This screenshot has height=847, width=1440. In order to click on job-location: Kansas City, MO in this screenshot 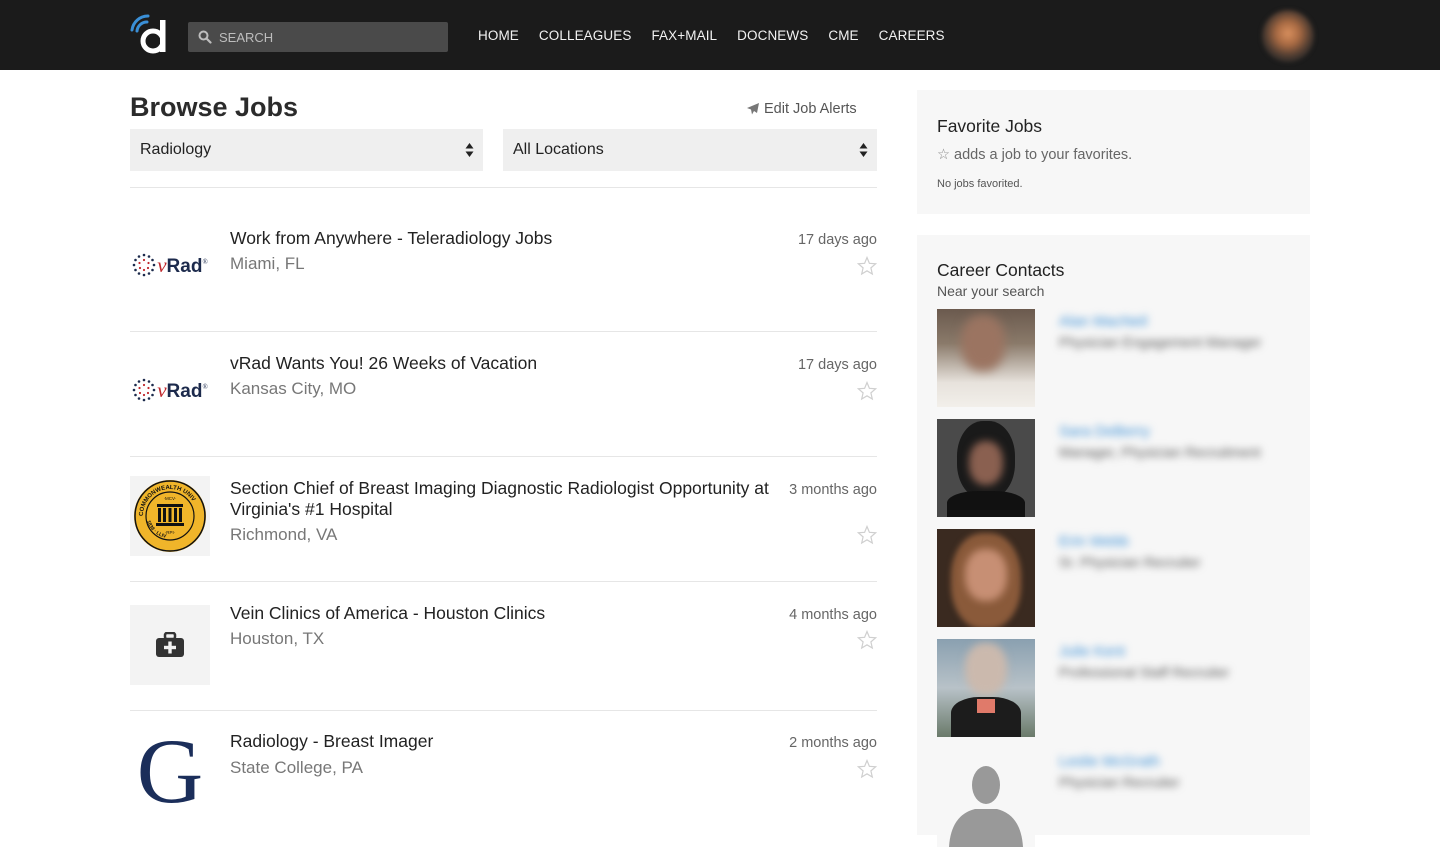, I will do `click(293, 388)`.